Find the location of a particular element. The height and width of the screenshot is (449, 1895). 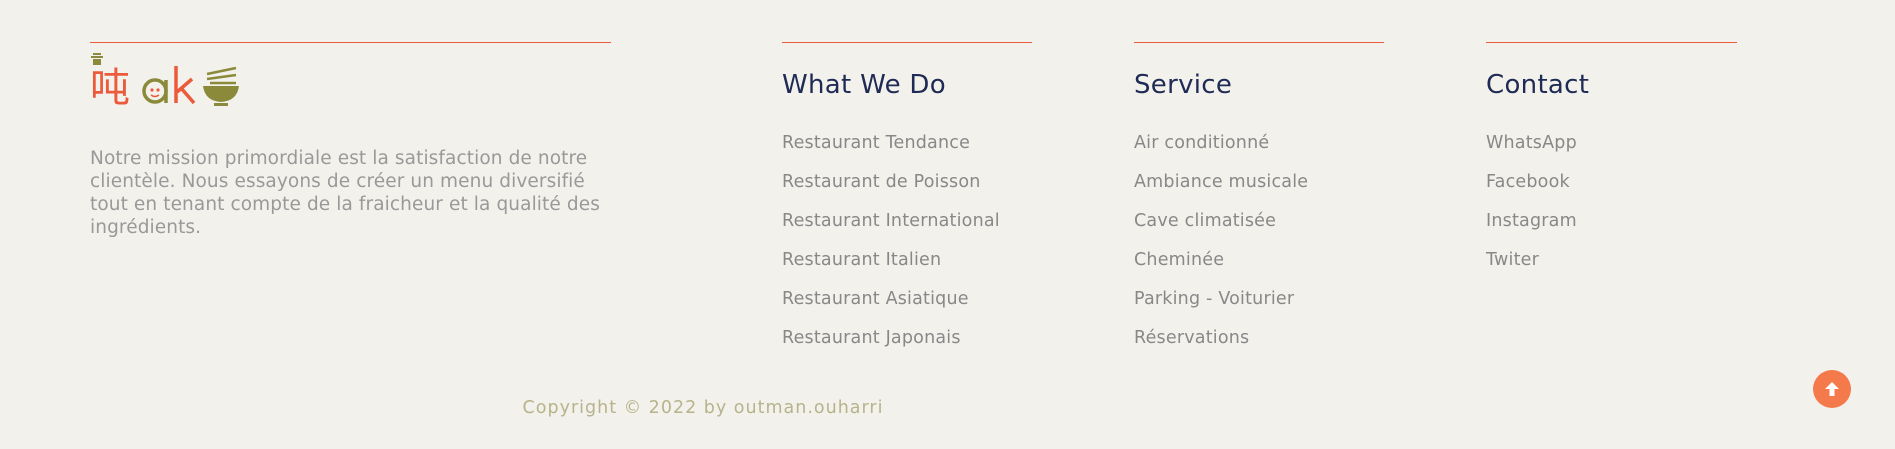

link-restaurant-tendance: Restaurant Tendance is located at coordinates (891, 152).